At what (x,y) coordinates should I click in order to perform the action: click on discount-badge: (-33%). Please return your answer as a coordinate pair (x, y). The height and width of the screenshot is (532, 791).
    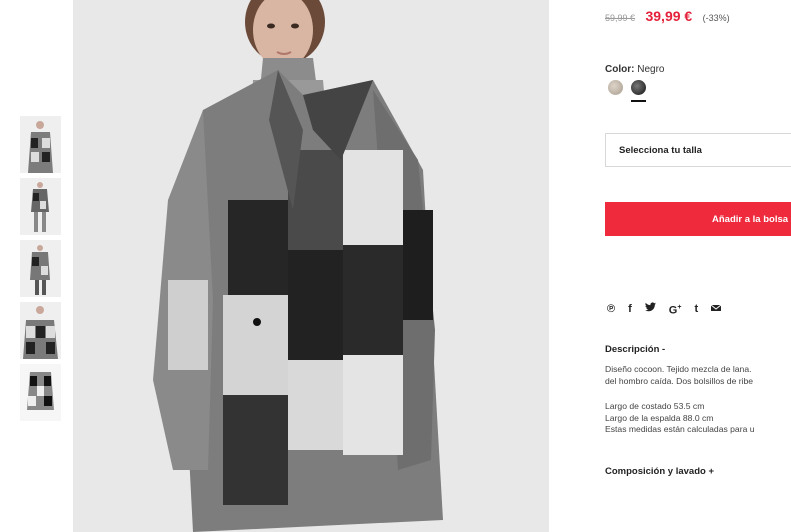
    Looking at the image, I should click on (716, 18).